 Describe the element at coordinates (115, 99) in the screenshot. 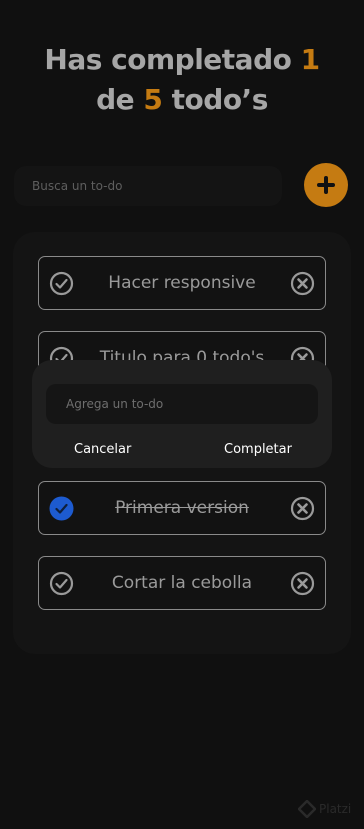

I see `title-middle: de` at that location.